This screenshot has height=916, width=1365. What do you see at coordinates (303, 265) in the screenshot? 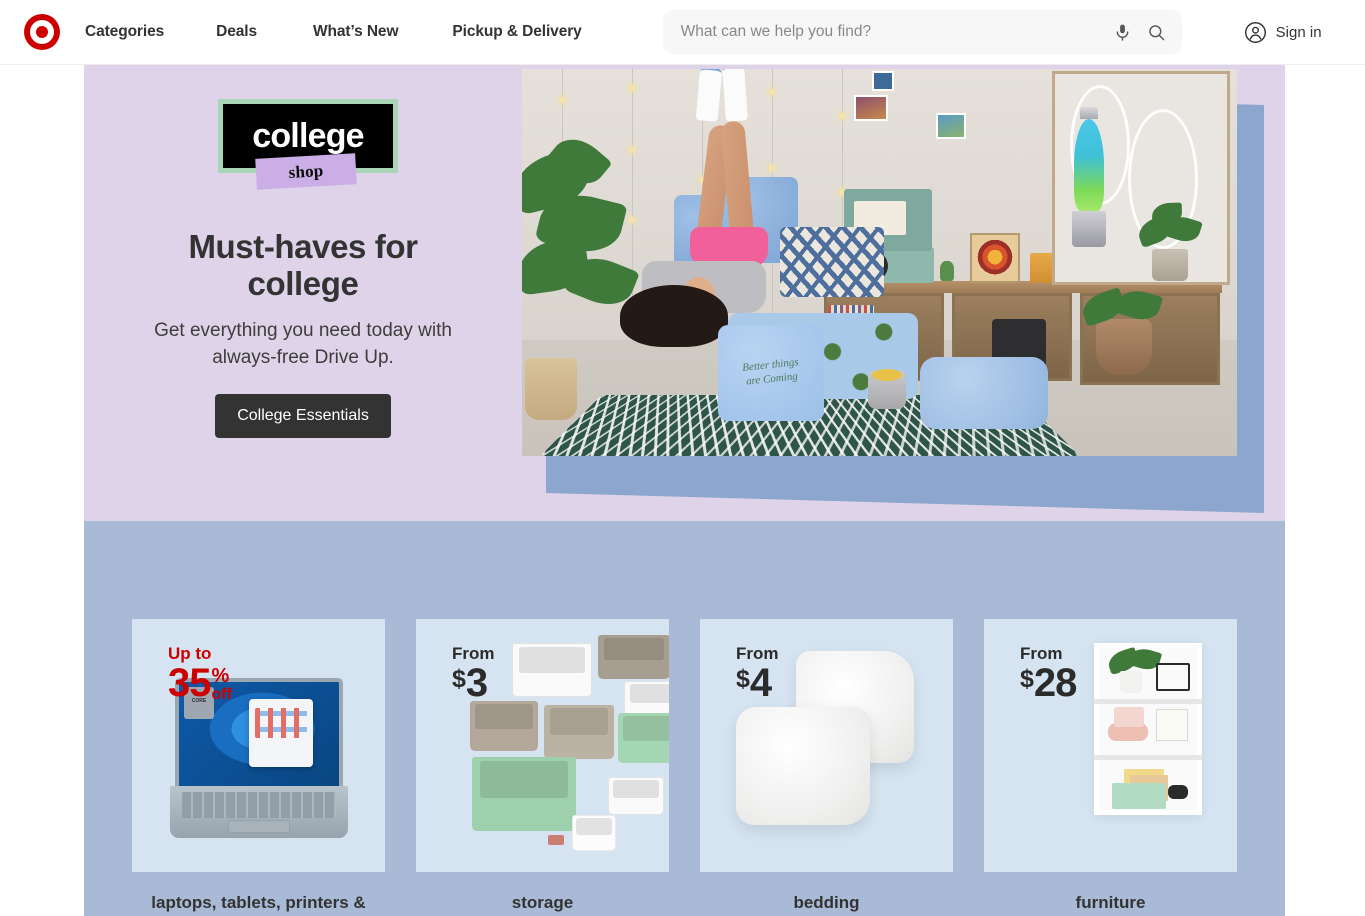
I see `hero-title: Must-haves for college` at bounding box center [303, 265].